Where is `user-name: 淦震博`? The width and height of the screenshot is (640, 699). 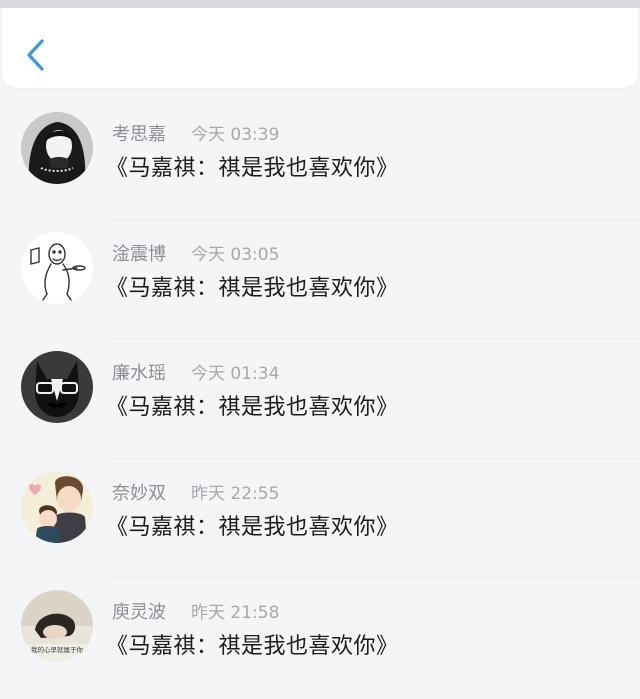
user-name: 淦震博 is located at coordinates (139, 253).